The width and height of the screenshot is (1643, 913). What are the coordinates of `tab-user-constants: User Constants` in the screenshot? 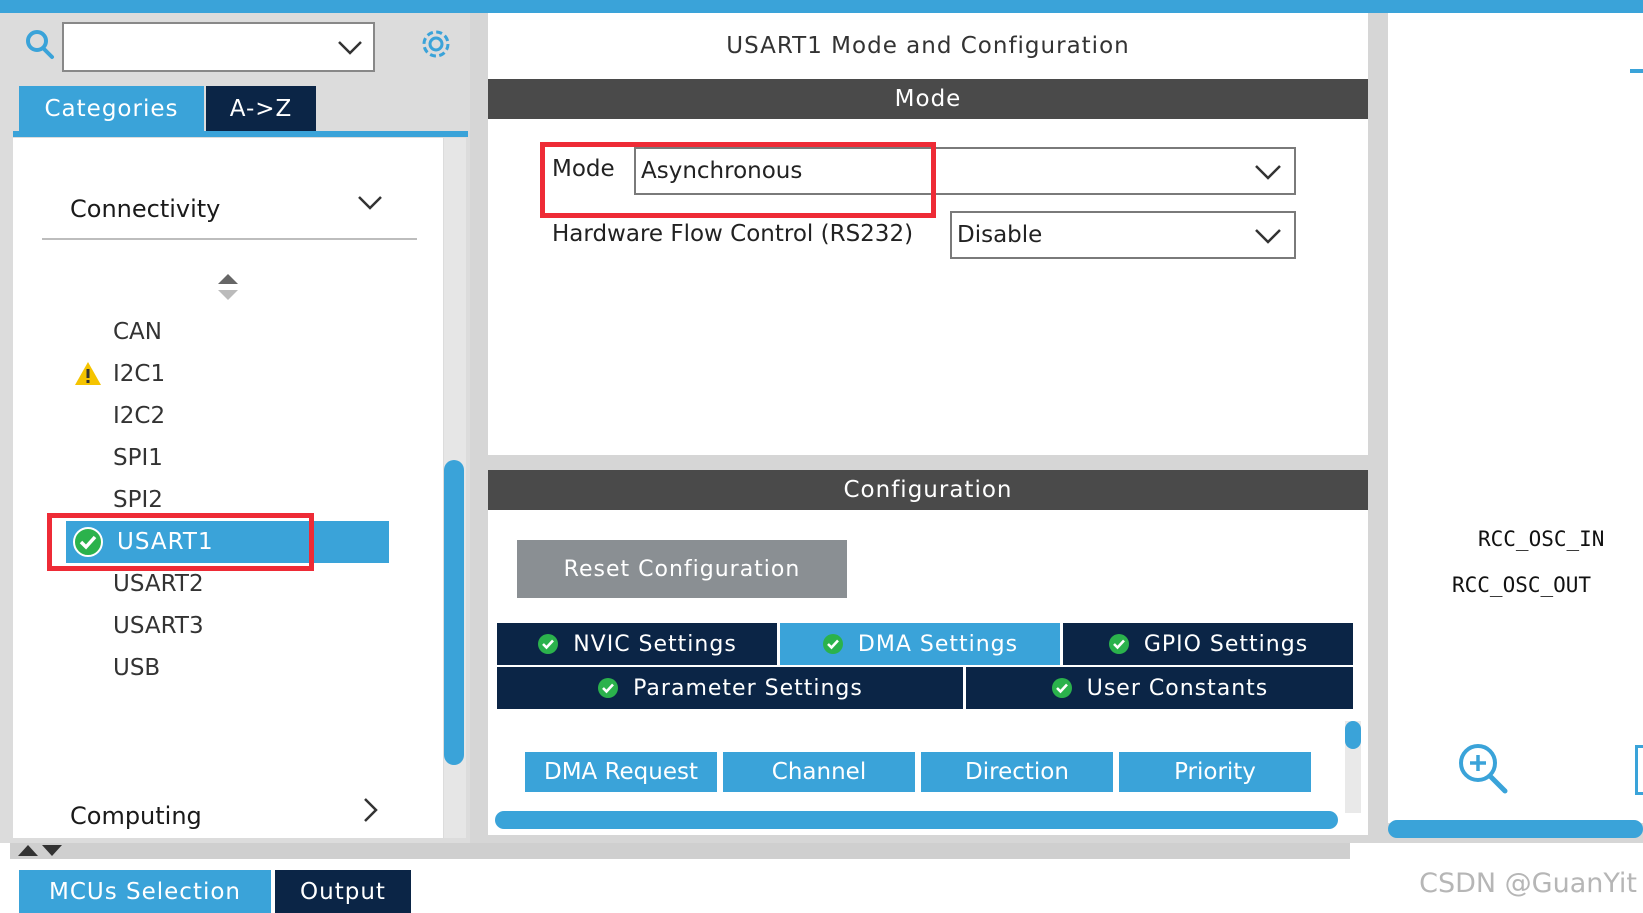 It's located at (1159, 688).